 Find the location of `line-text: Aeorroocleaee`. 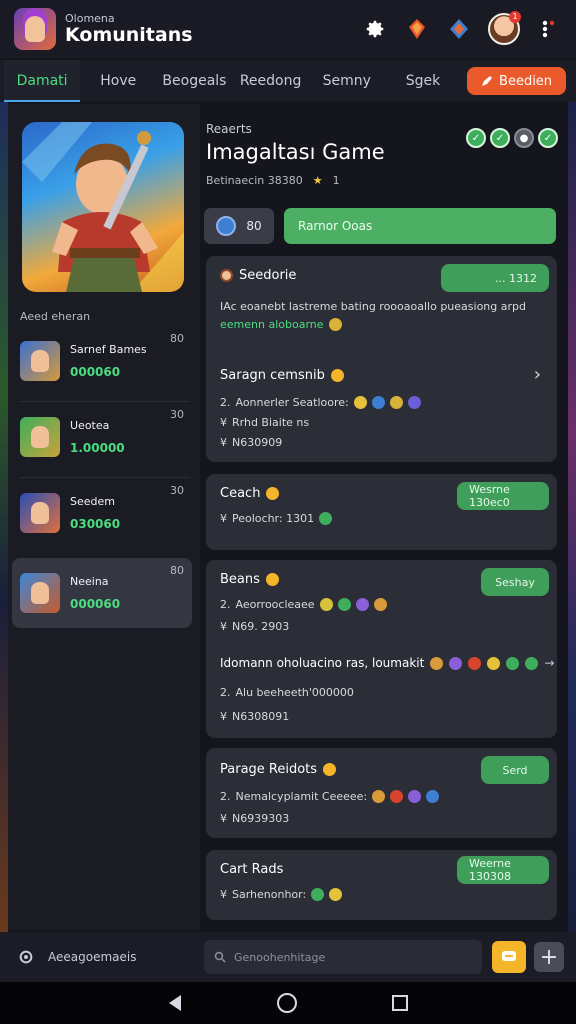

line-text: Aeorroocleaee is located at coordinates (275, 604).